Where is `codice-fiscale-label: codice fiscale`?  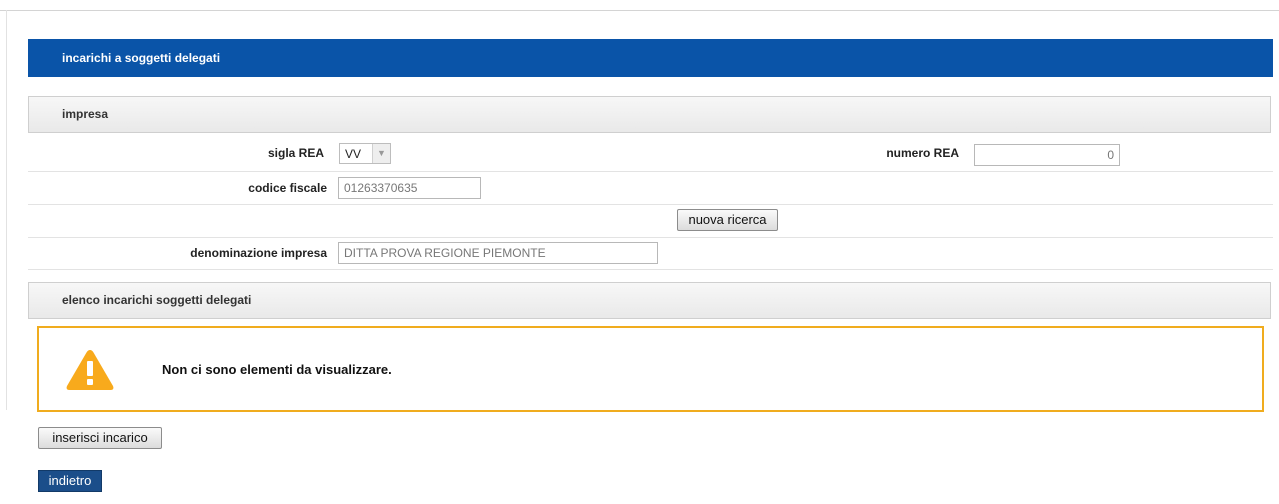
codice-fiscale-label: codice fiscale is located at coordinates (287, 188).